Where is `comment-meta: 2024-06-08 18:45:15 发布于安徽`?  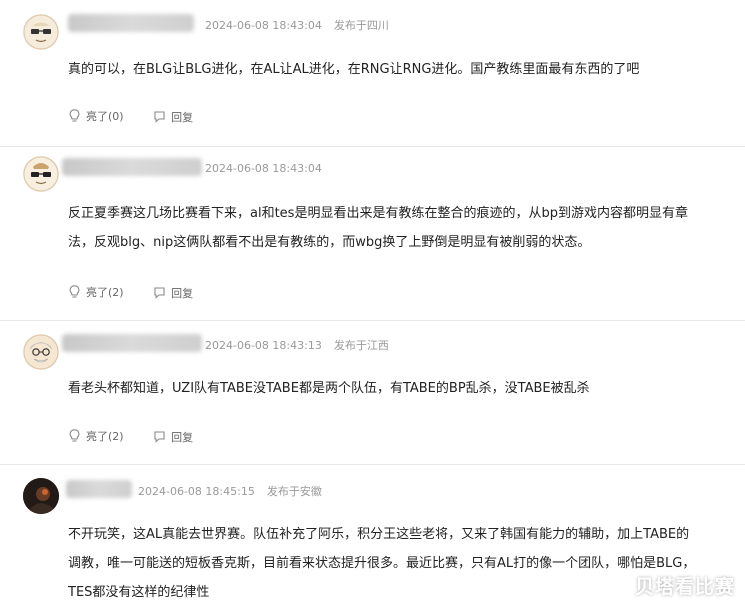 comment-meta: 2024-06-08 18:45:15 发布于安徽 is located at coordinates (236, 491).